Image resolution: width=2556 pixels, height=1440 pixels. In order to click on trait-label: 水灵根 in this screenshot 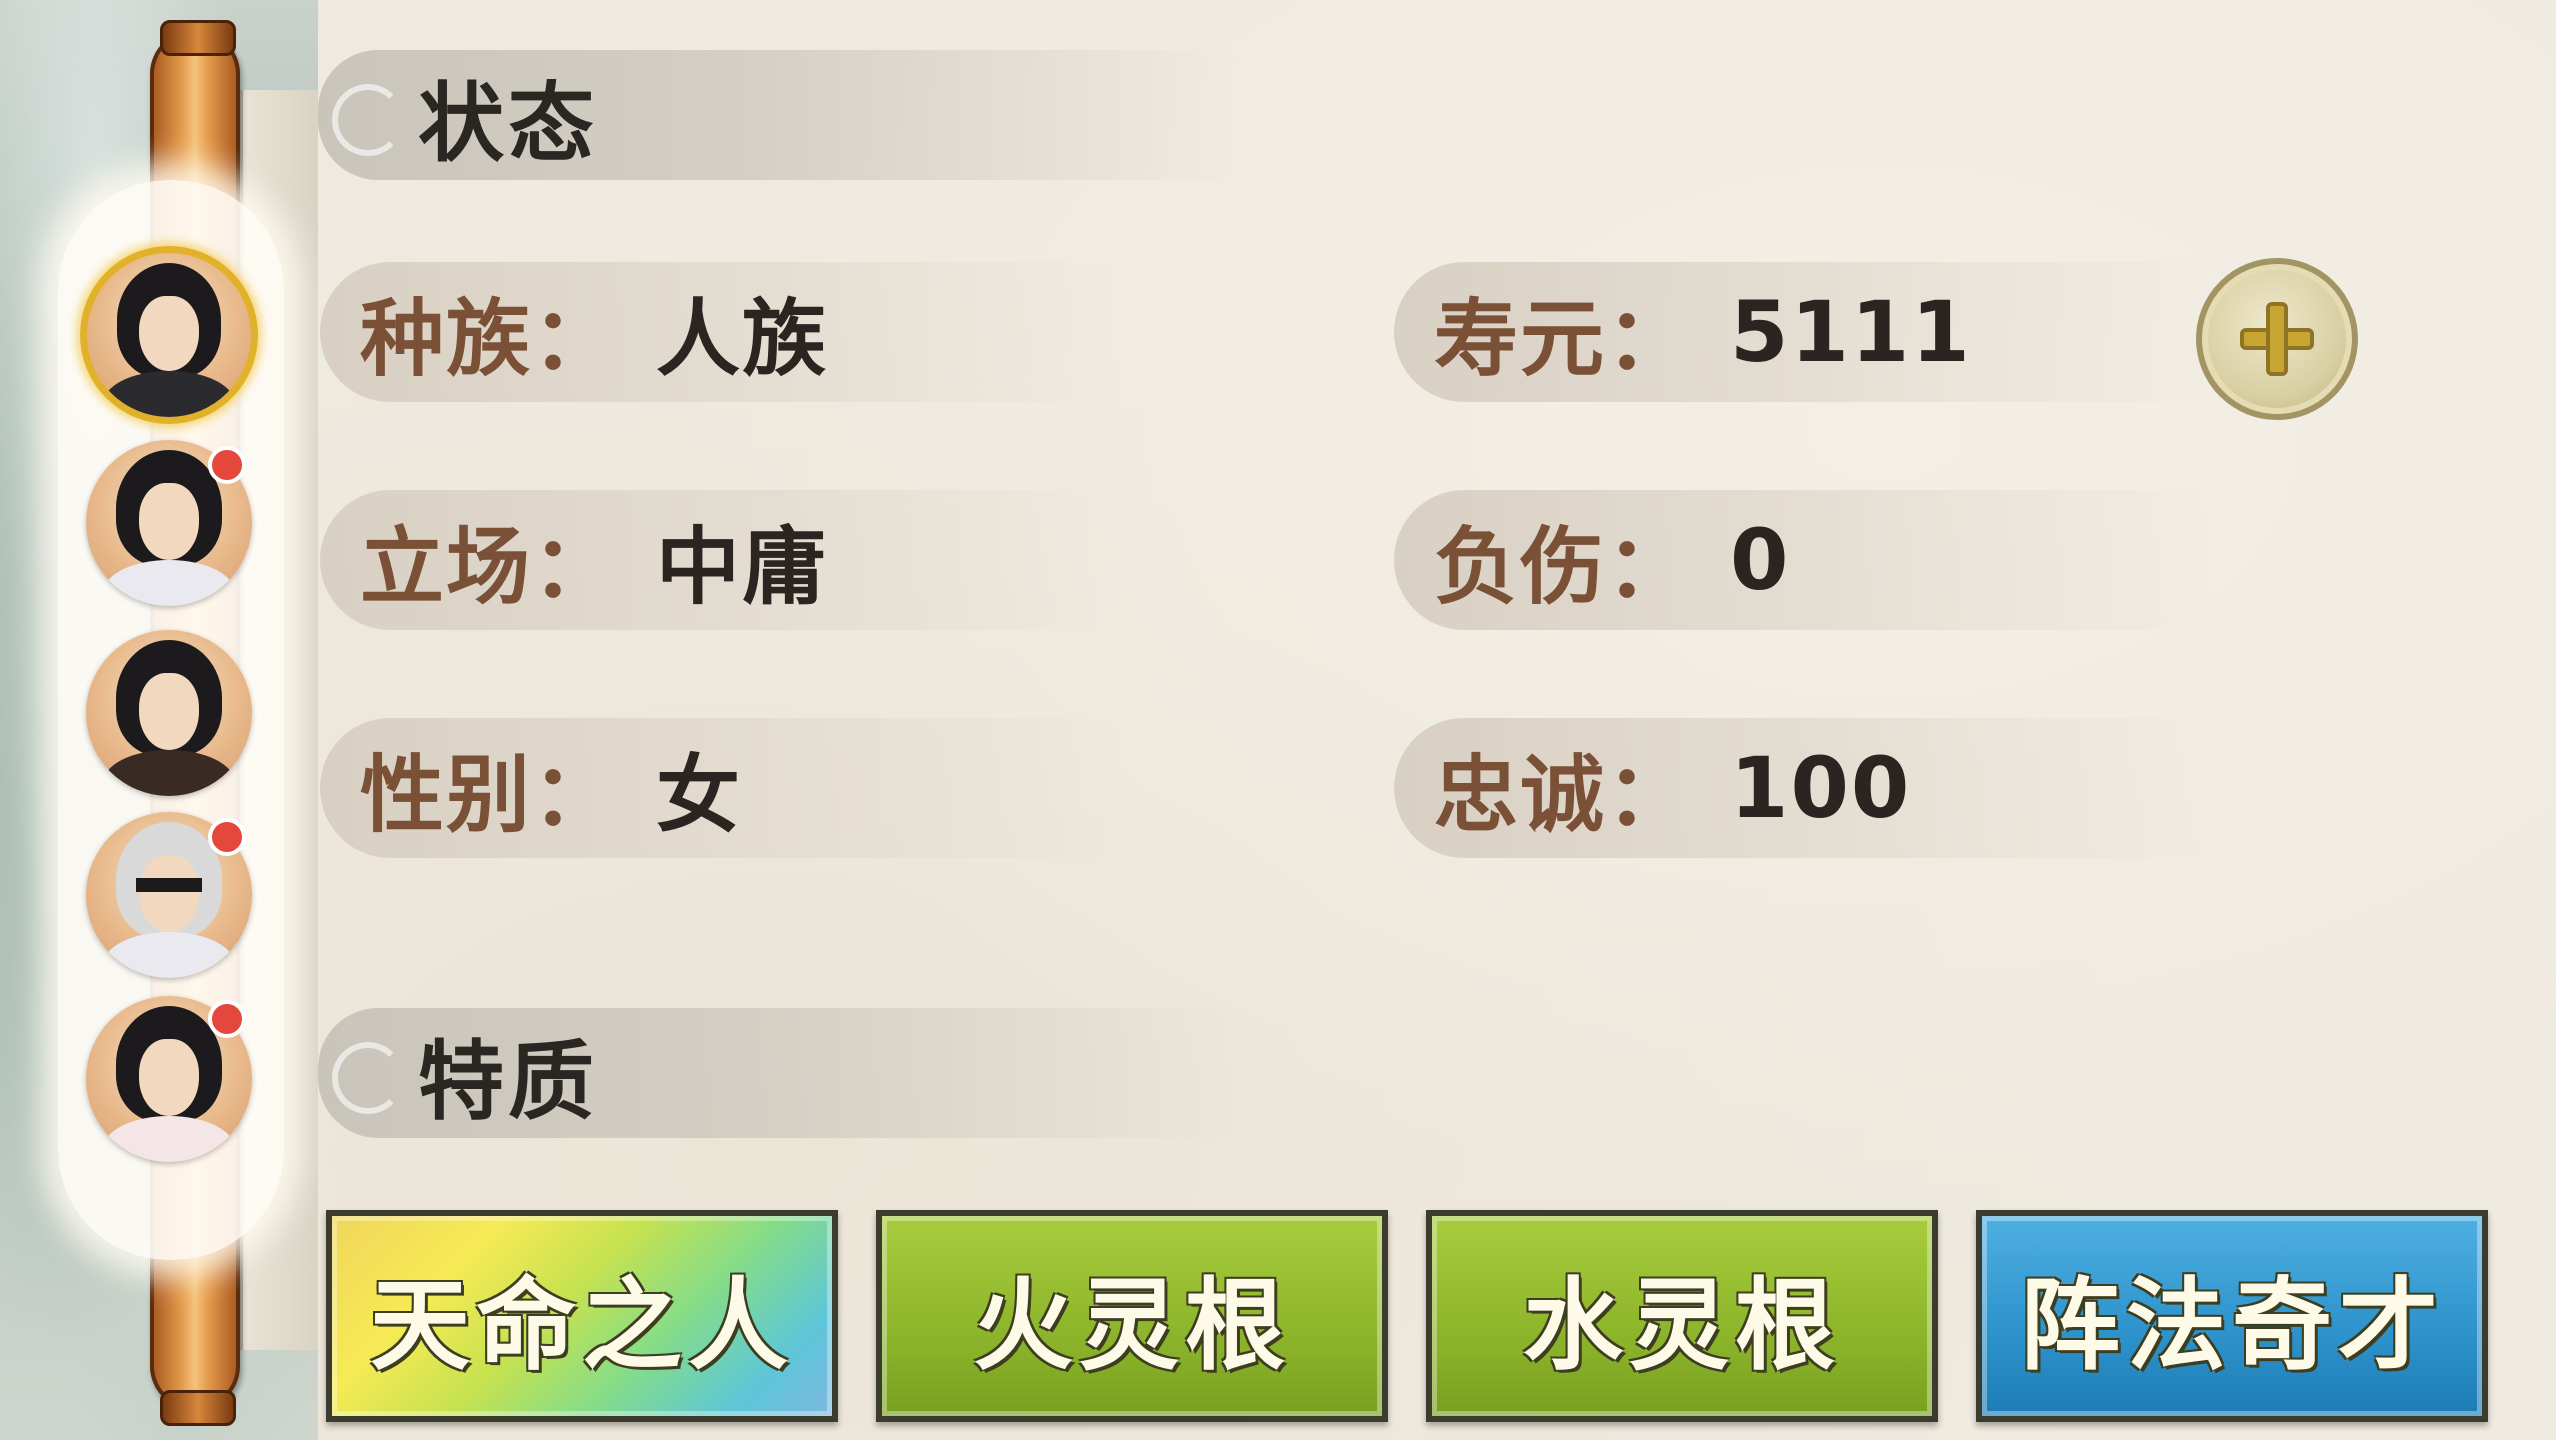, I will do `click(1682, 1325)`.